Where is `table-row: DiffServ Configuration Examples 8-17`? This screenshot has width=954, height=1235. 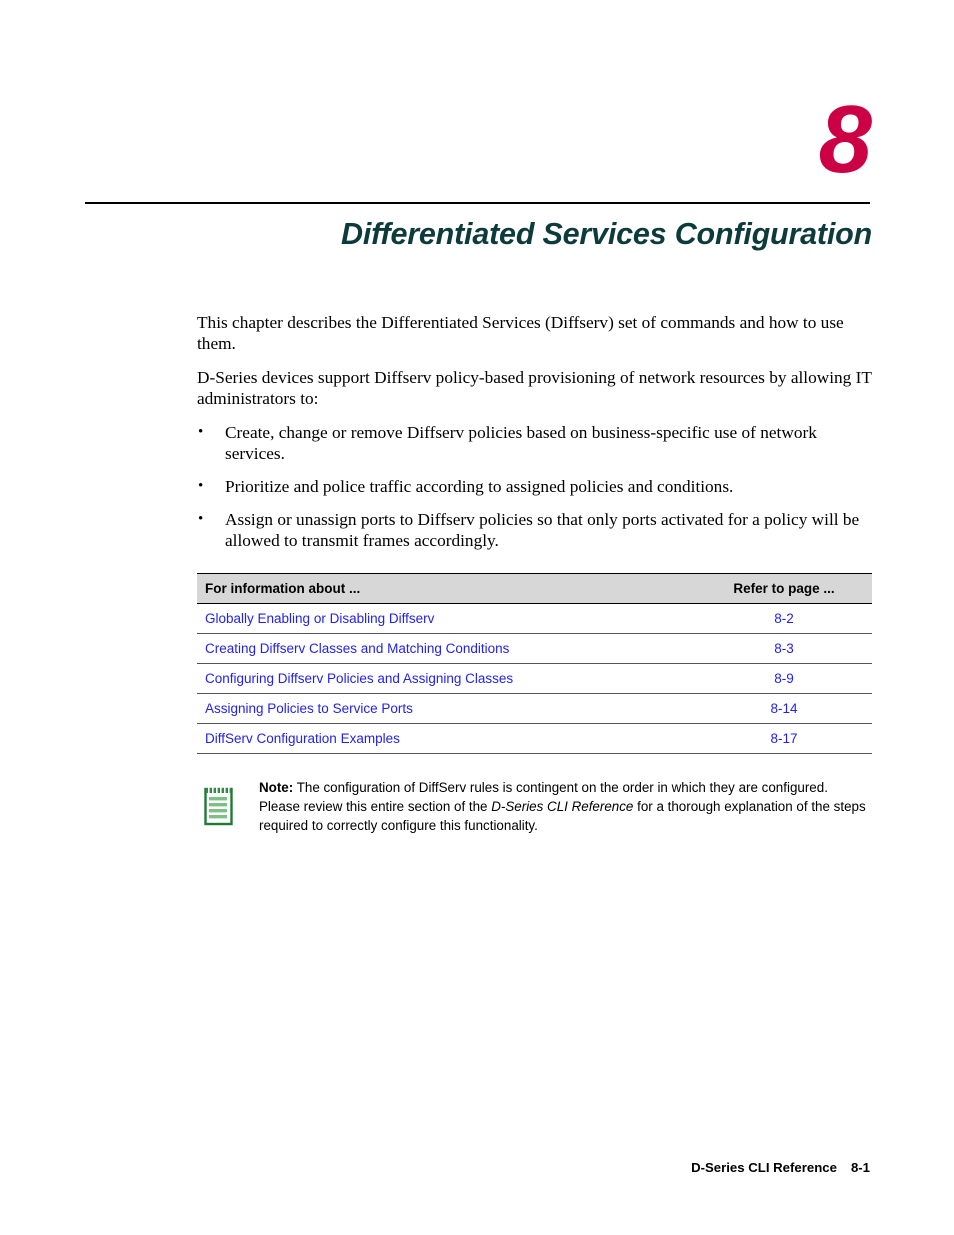 table-row: DiffServ Configuration Examples 8-17 is located at coordinates (534, 738).